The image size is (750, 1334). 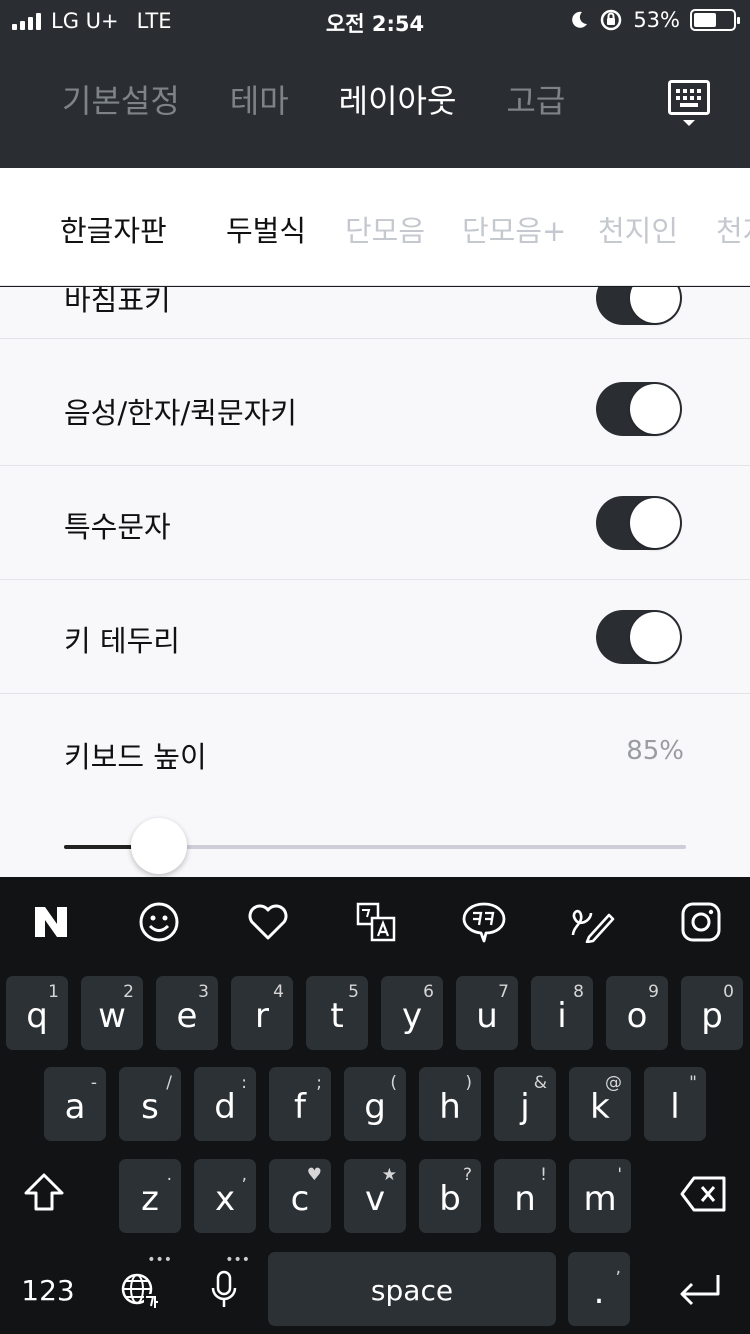 I want to click on keyboard-height-setting: 키보드 높이 85%, so click(x=375, y=785).